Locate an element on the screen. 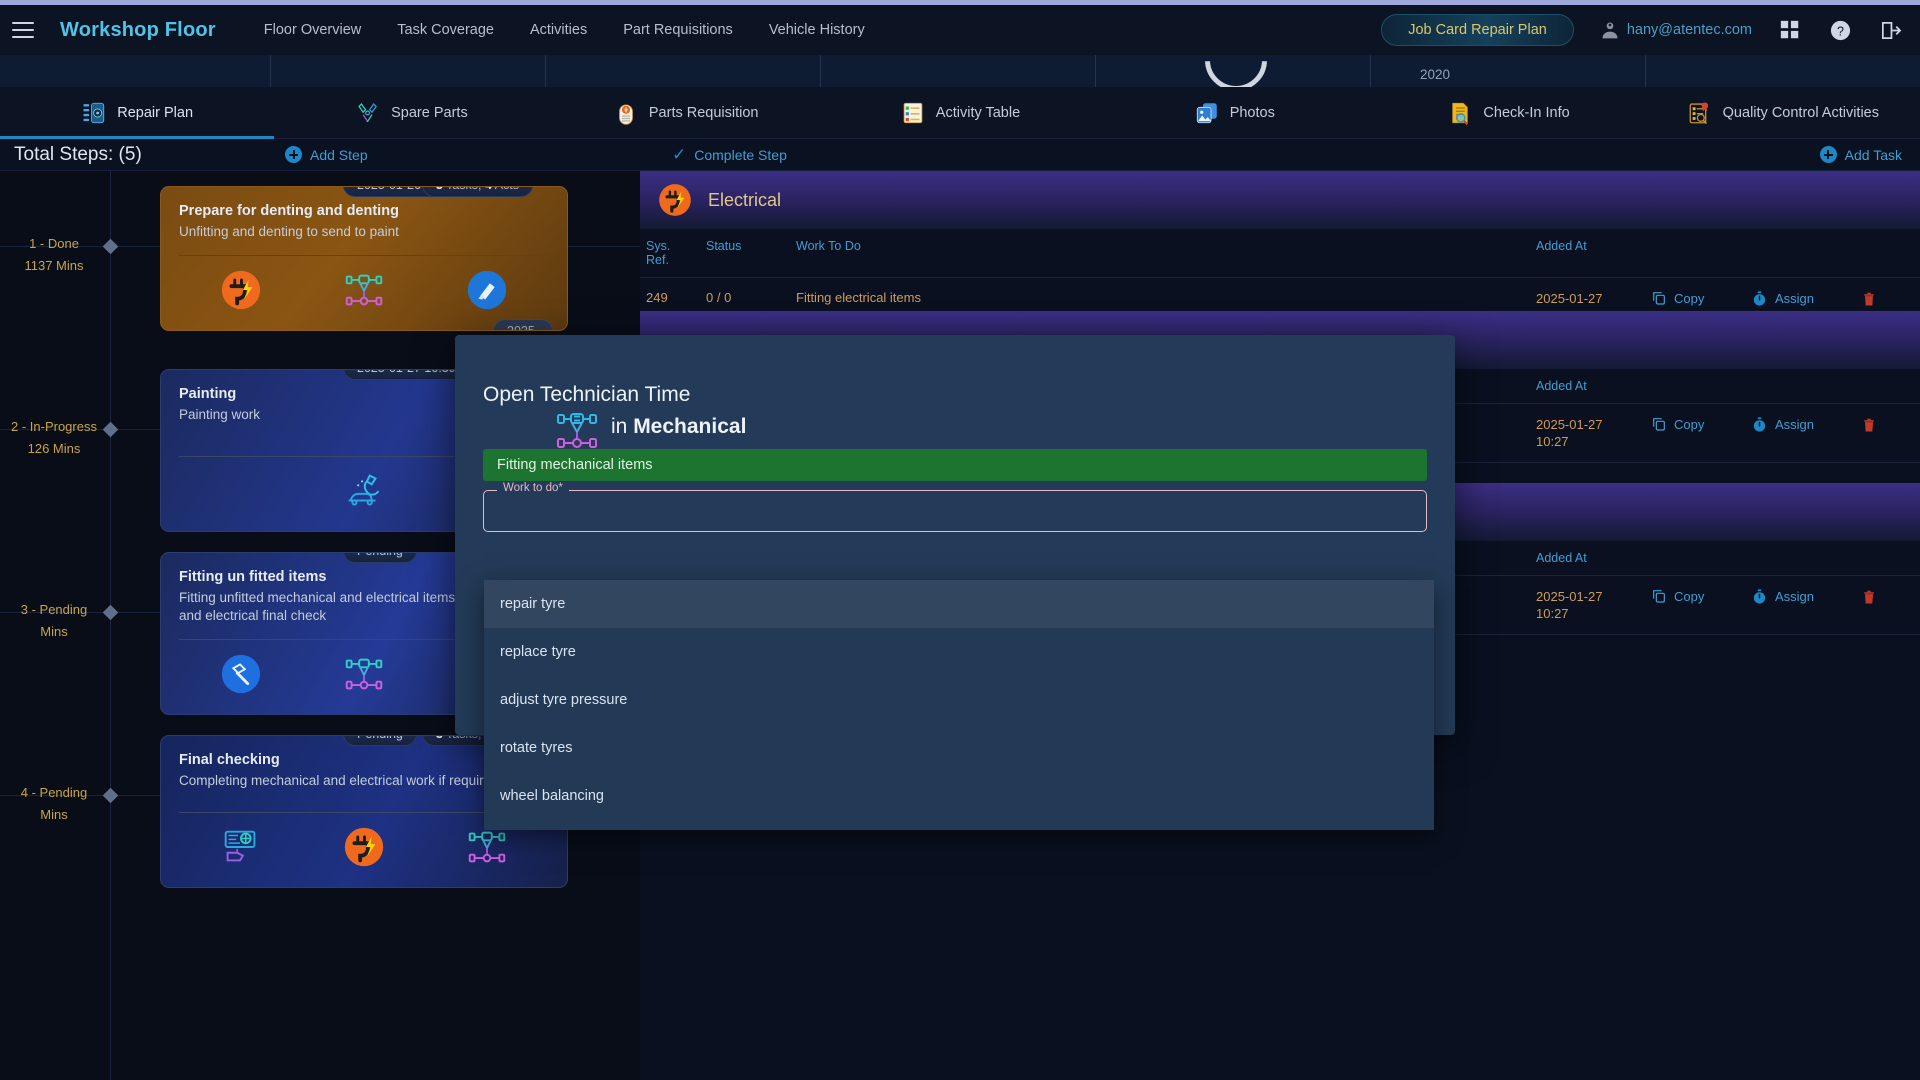  hamburger-icon is located at coordinates (23, 30).